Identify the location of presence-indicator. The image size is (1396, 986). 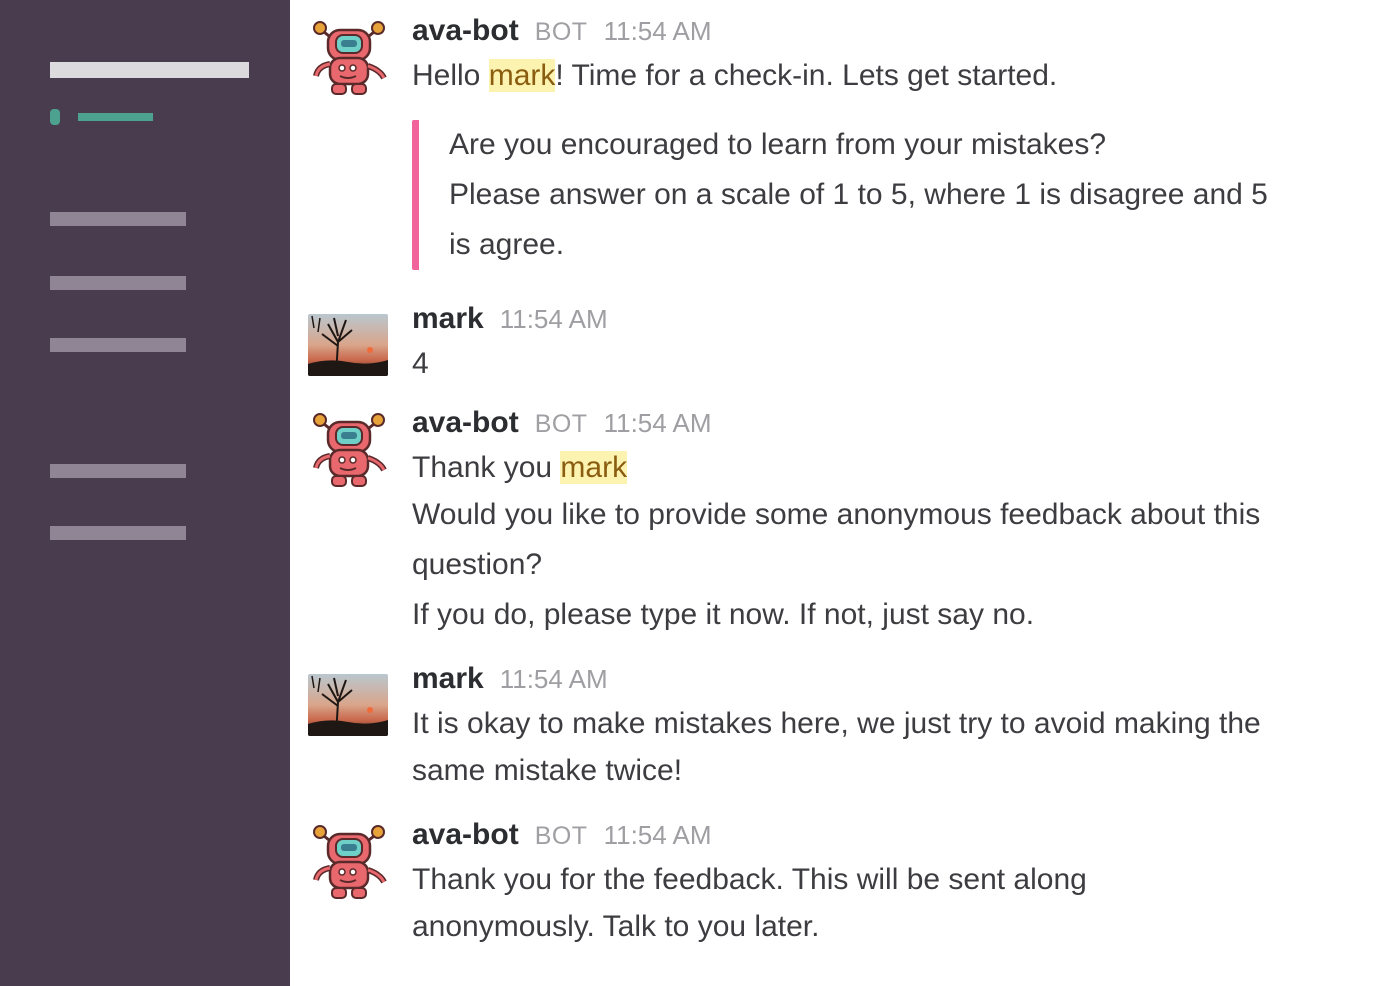
(55, 117).